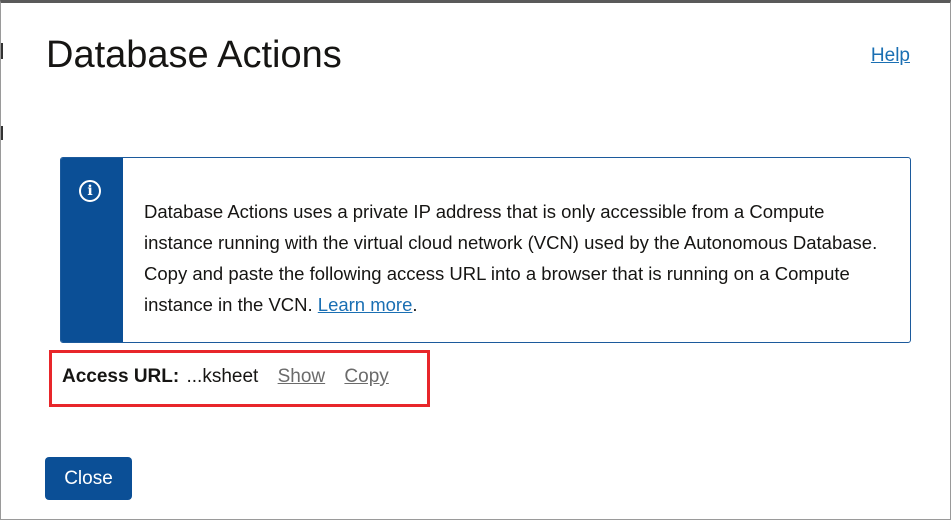 The image size is (951, 520). Describe the element at coordinates (194, 55) in the screenshot. I see `dialog-title: Database Actions` at that location.